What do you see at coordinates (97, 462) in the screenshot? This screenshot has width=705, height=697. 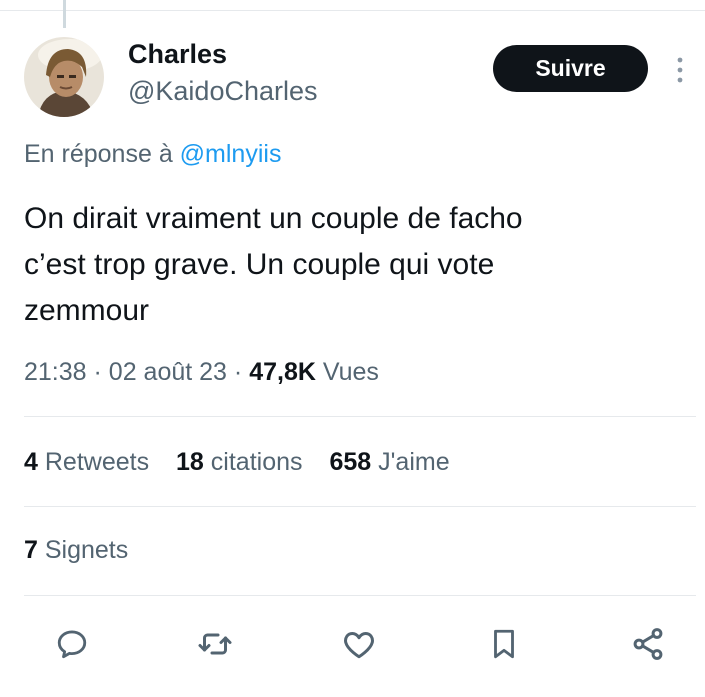 I see `retweets-label: Retweets` at bounding box center [97, 462].